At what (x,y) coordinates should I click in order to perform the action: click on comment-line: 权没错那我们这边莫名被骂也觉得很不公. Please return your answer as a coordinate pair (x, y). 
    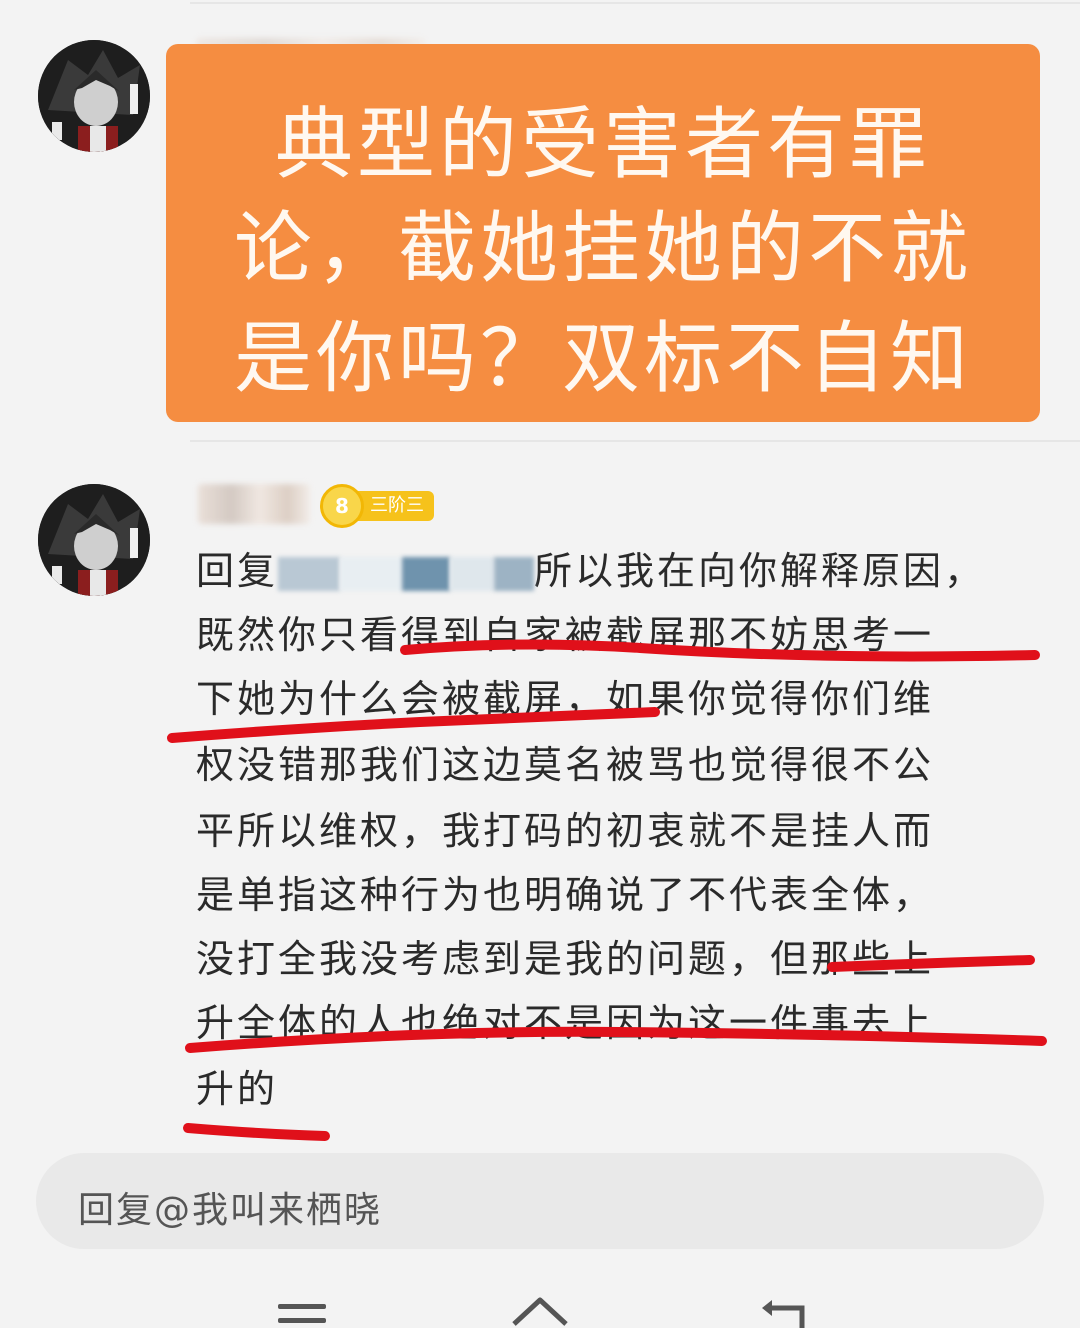
    Looking at the image, I should click on (565, 765).